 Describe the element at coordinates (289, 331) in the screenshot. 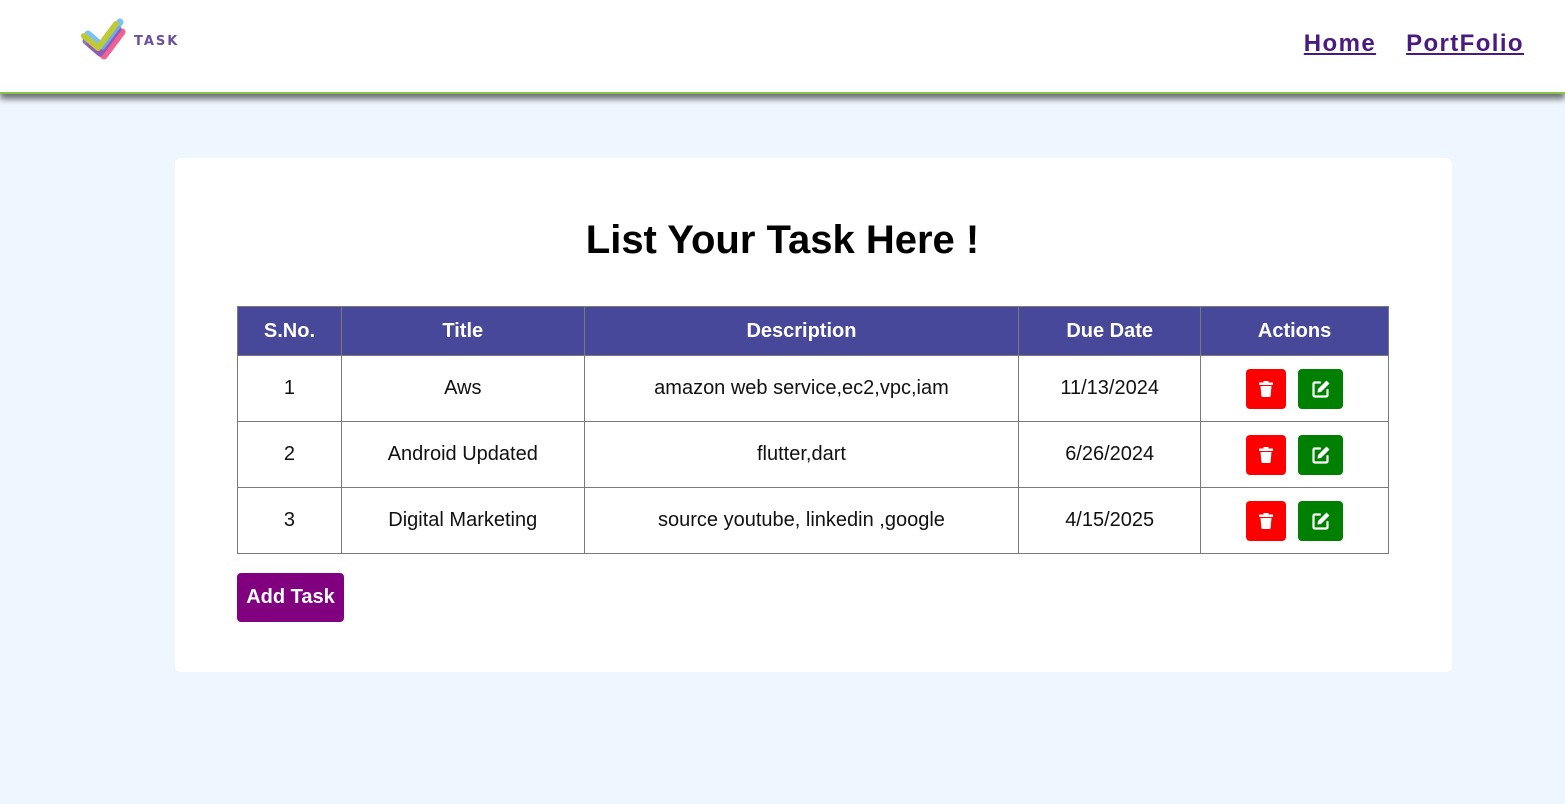

I see `column-header-sno: S.No.` at that location.